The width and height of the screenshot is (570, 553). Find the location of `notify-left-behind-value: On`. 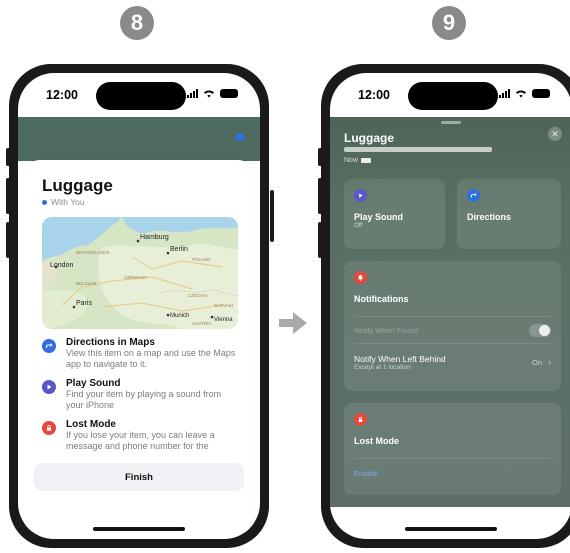

notify-left-behind-value: On is located at coordinates (536, 362).